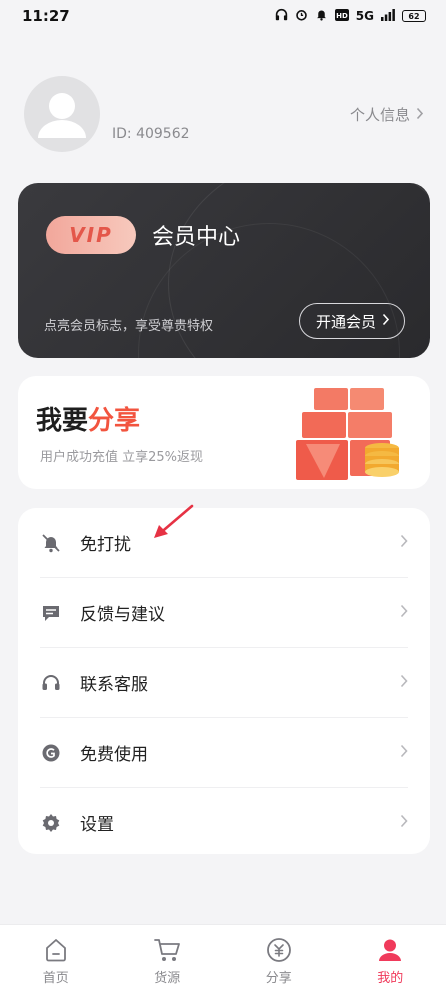  I want to click on hd-icon: HD, so click(342, 16).